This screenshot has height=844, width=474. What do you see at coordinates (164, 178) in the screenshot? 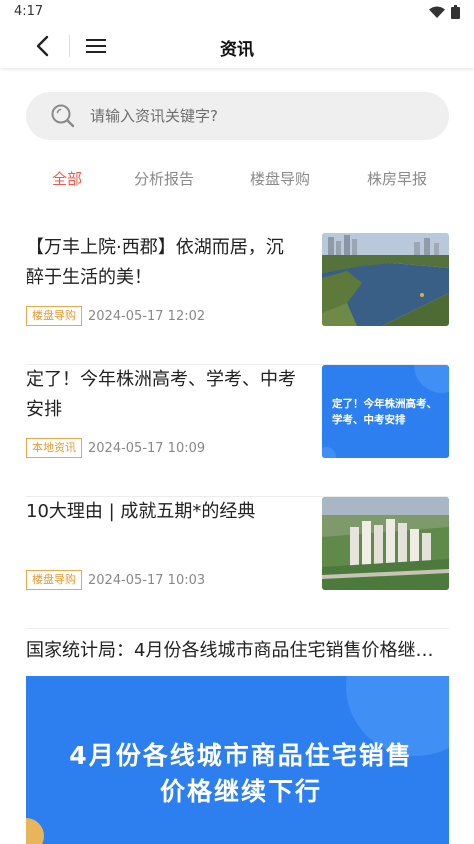
I see `tab-analysis-report: 分析报告` at bounding box center [164, 178].